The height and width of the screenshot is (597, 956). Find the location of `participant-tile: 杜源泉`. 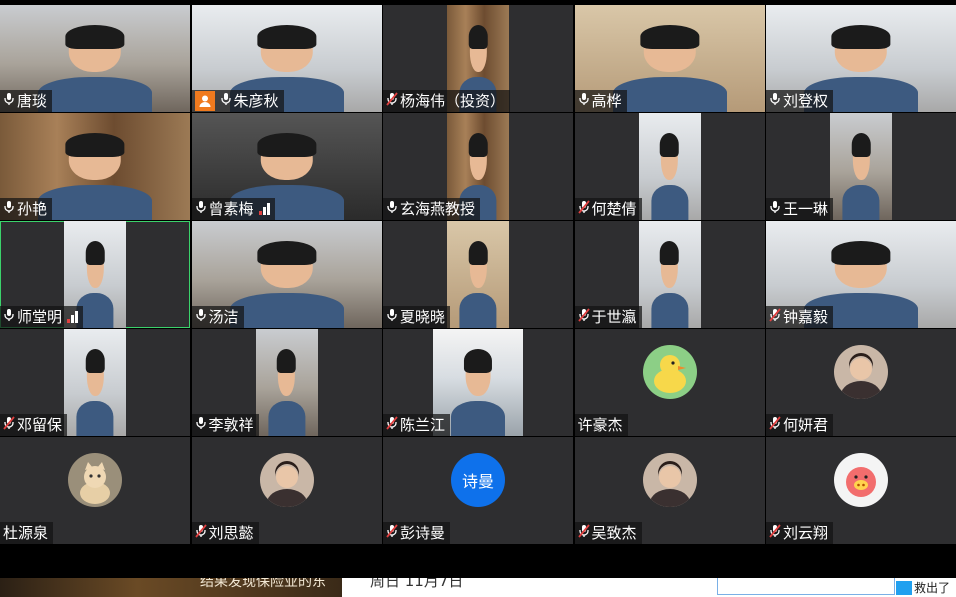

participant-tile: 杜源泉 is located at coordinates (95, 490).